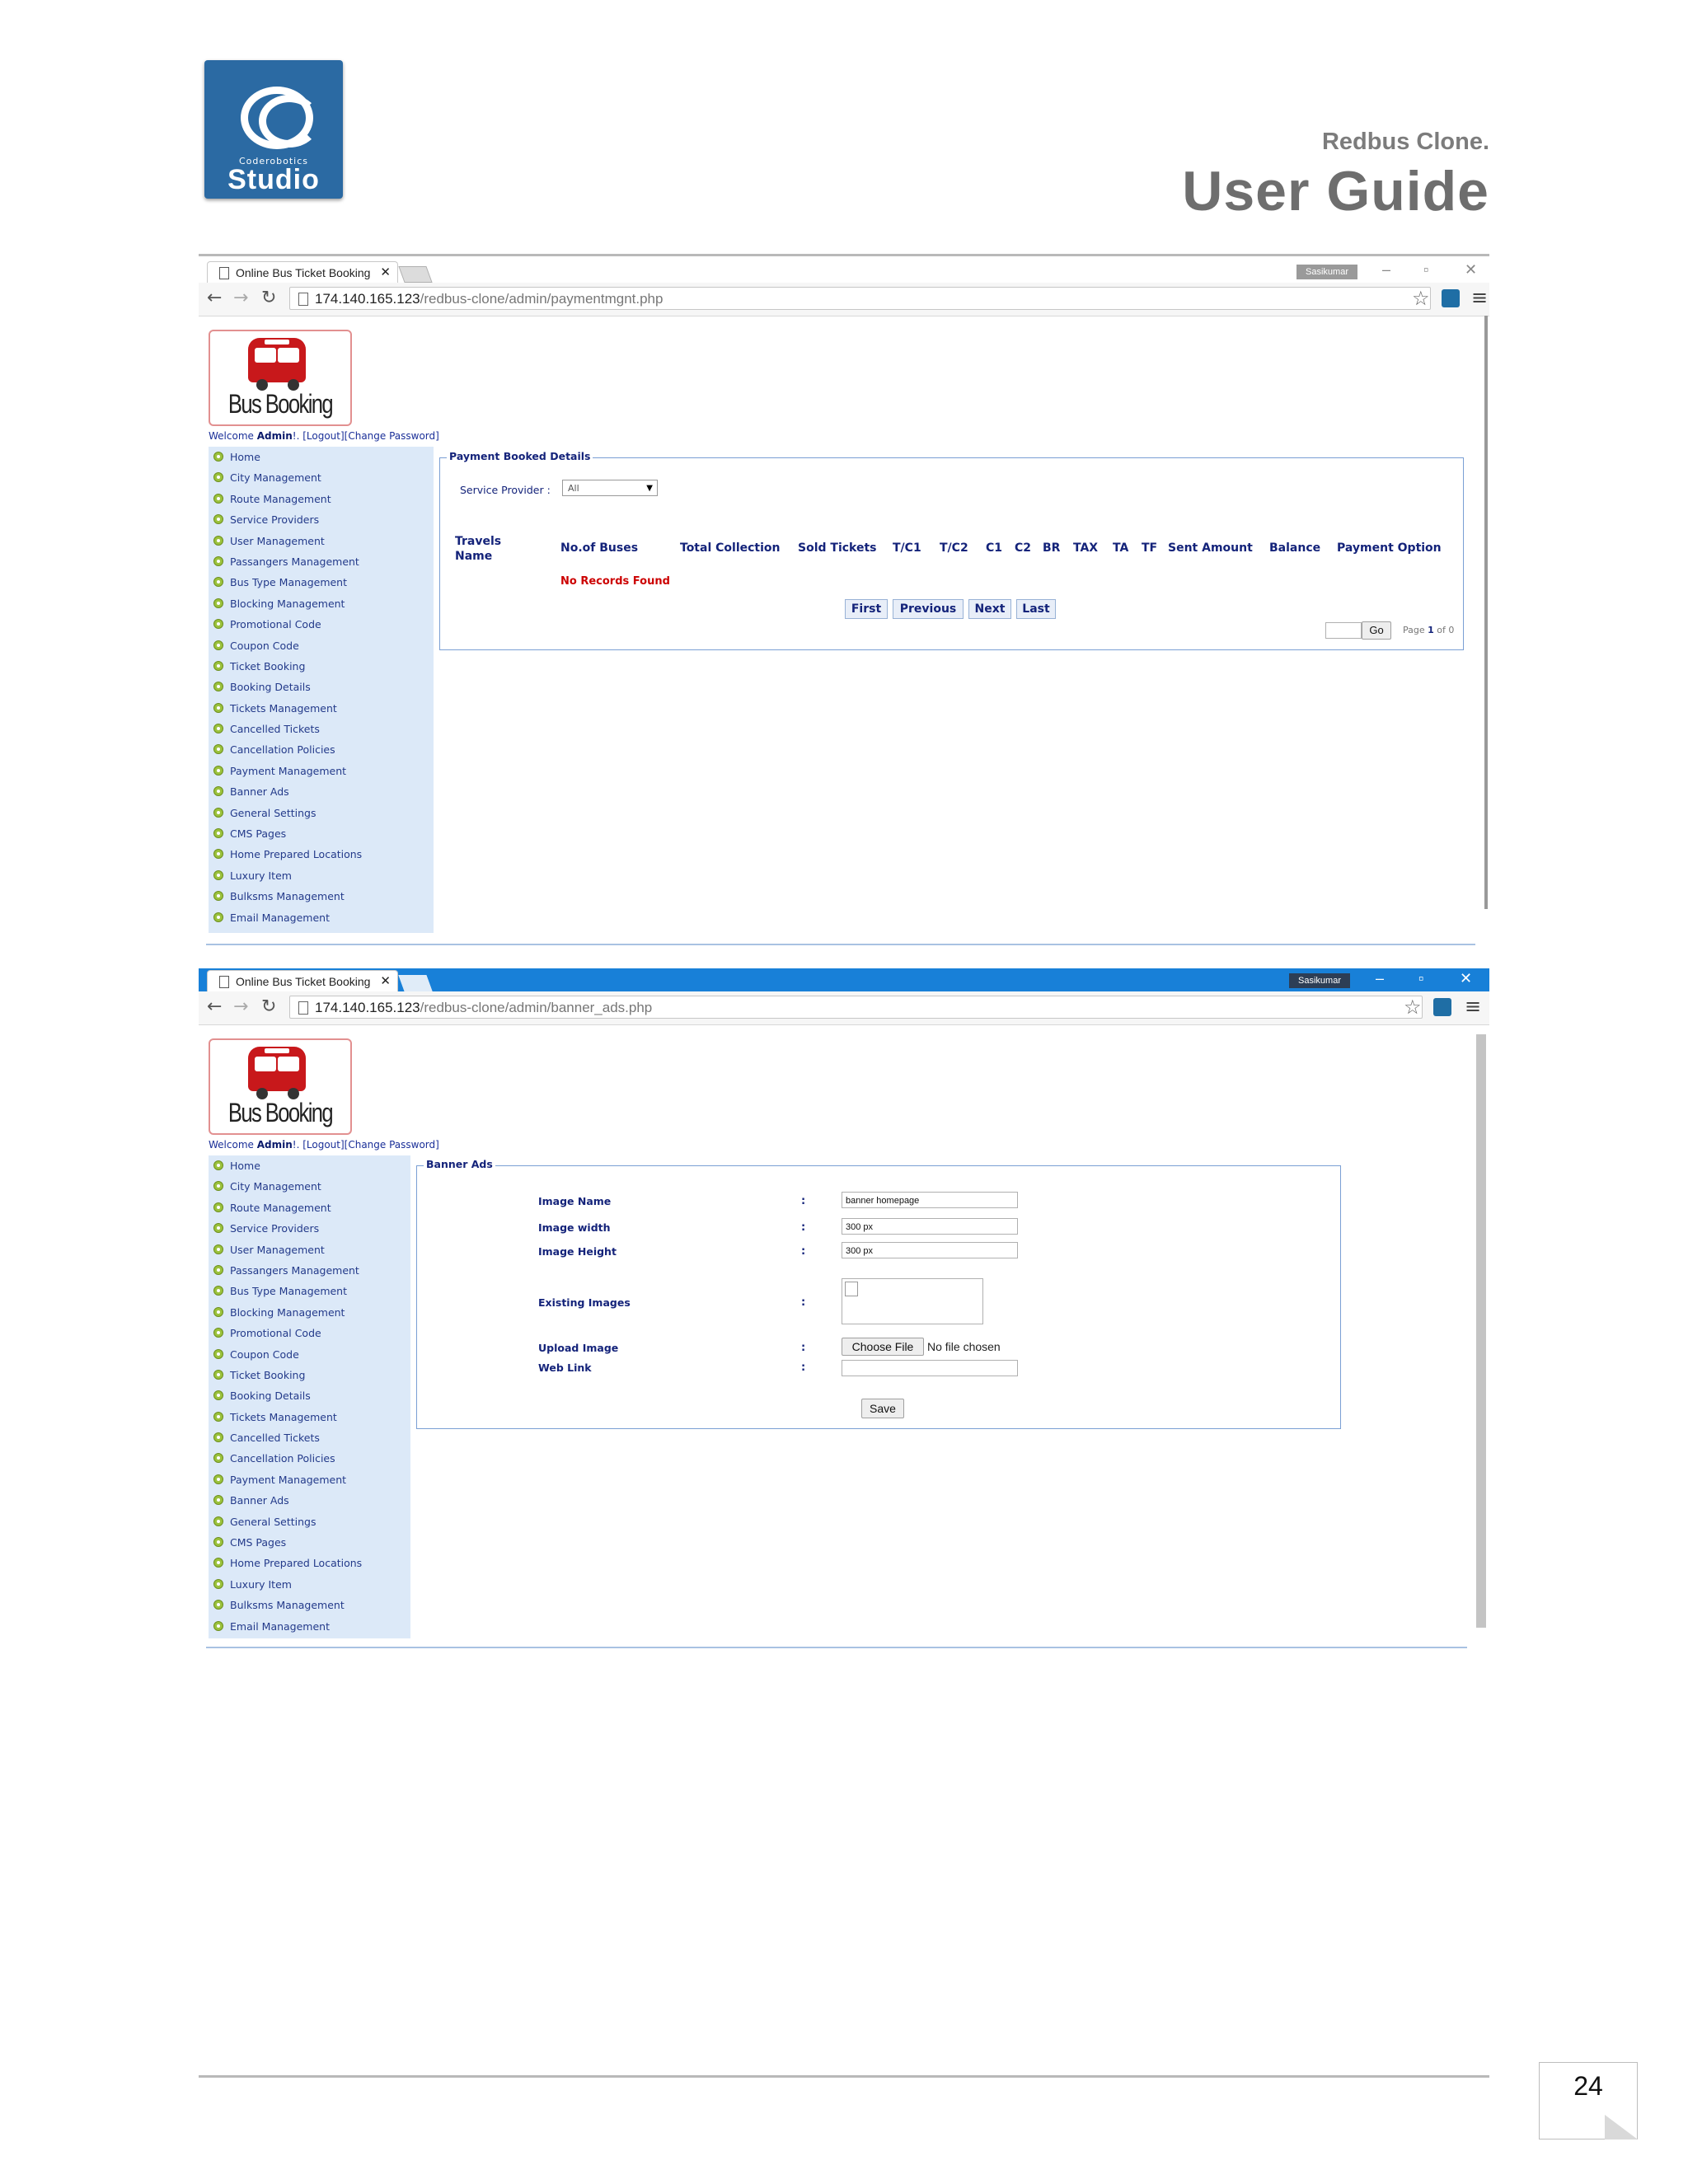 The image size is (1688, 2184). What do you see at coordinates (930, 1250) in the screenshot?
I see `image-height-input: 300 px` at bounding box center [930, 1250].